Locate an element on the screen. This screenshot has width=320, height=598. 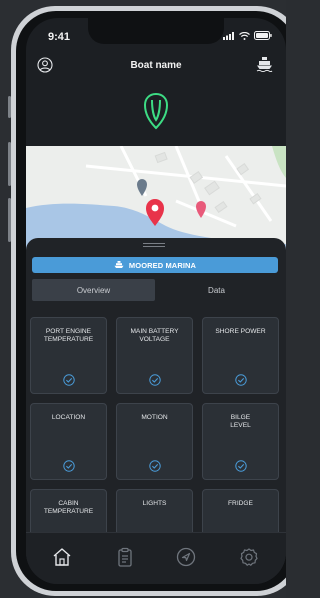
status-icons is located at coordinates (247, 35).